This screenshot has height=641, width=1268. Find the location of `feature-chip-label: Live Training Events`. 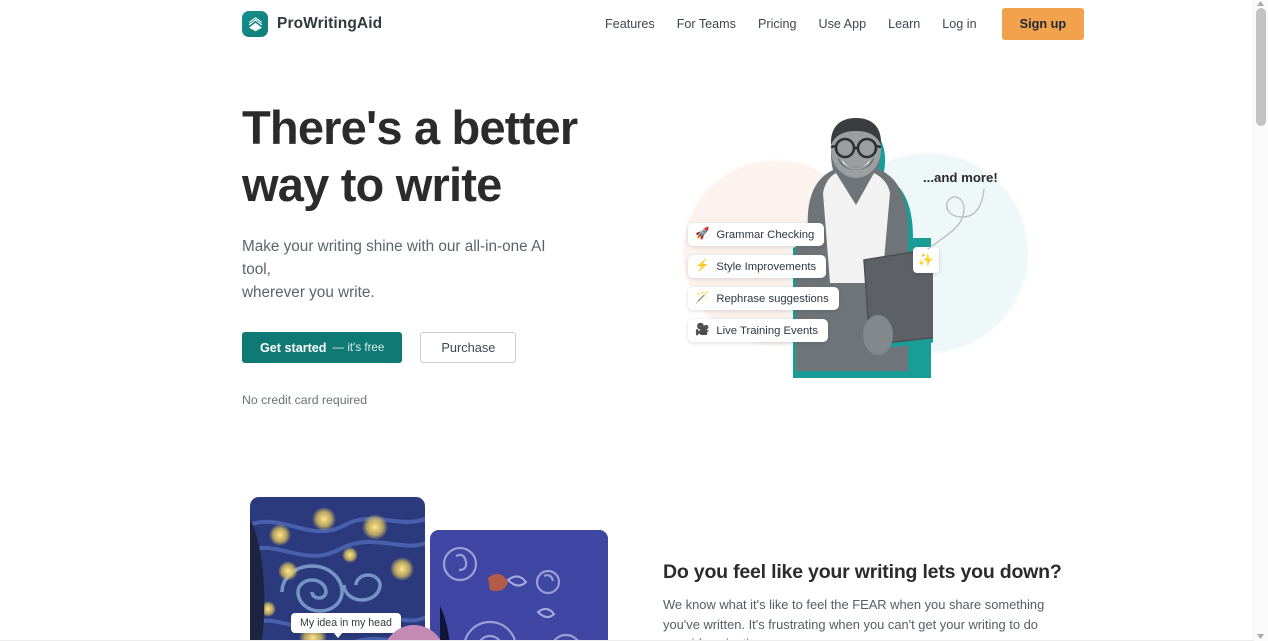

feature-chip-label: Live Training Events is located at coordinates (767, 330).